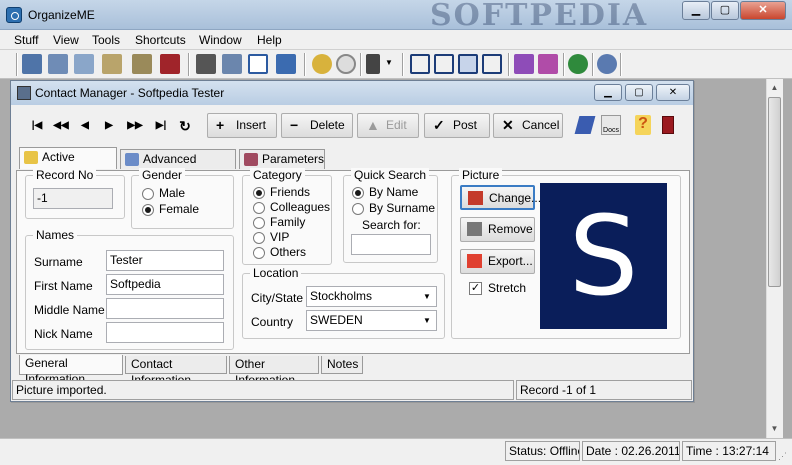 The image size is (792, 465). Describe the element at coordinates (696, 10) in the screenshot. I see `minimize-button: ▁` at that location.